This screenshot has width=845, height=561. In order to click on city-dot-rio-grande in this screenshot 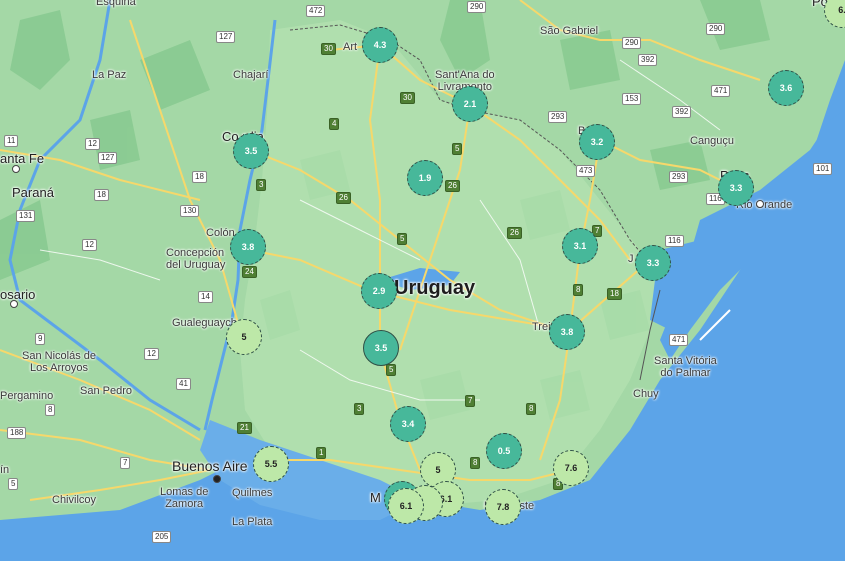, I will do `click(760, 204)`.